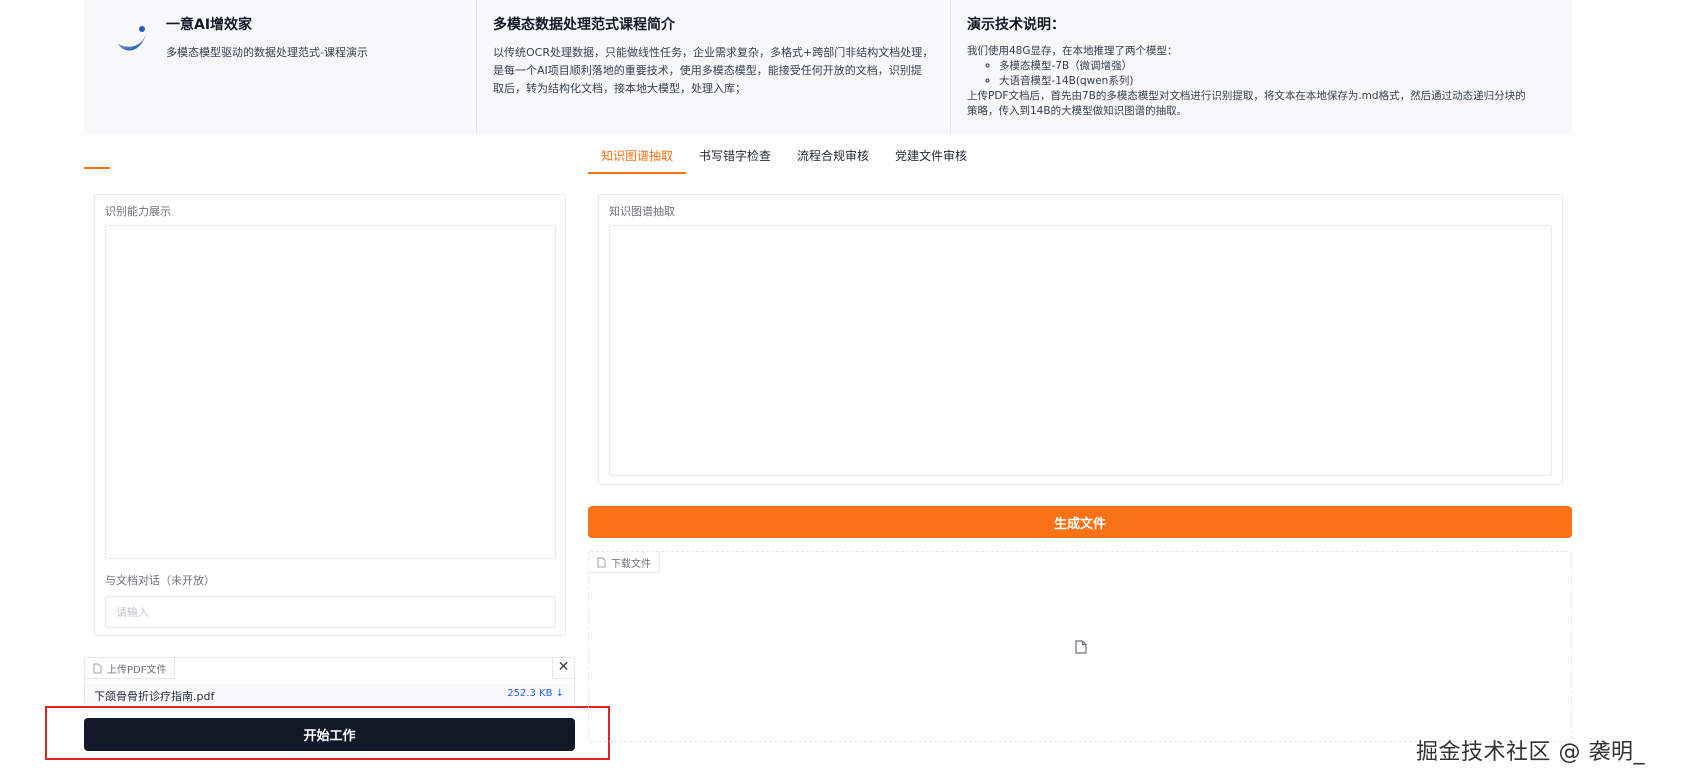 The width and height of the screenshot is (1684, 783). I want to click on tab-bar: 知识图谱抽取 书写错字检查 流程合规审核 党建文件审核, so click(784, 159).